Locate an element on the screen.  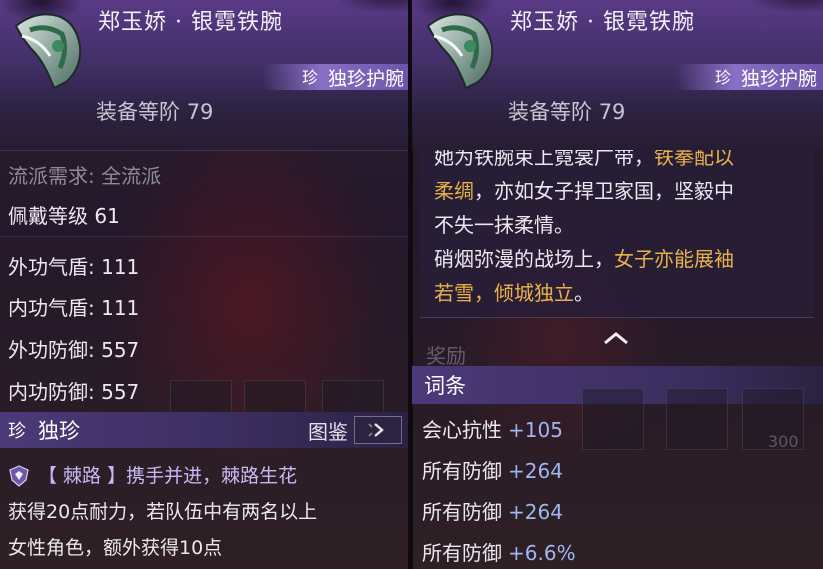
attribute-row: 会心抗性 +105 is located at coordinates (492, 428).